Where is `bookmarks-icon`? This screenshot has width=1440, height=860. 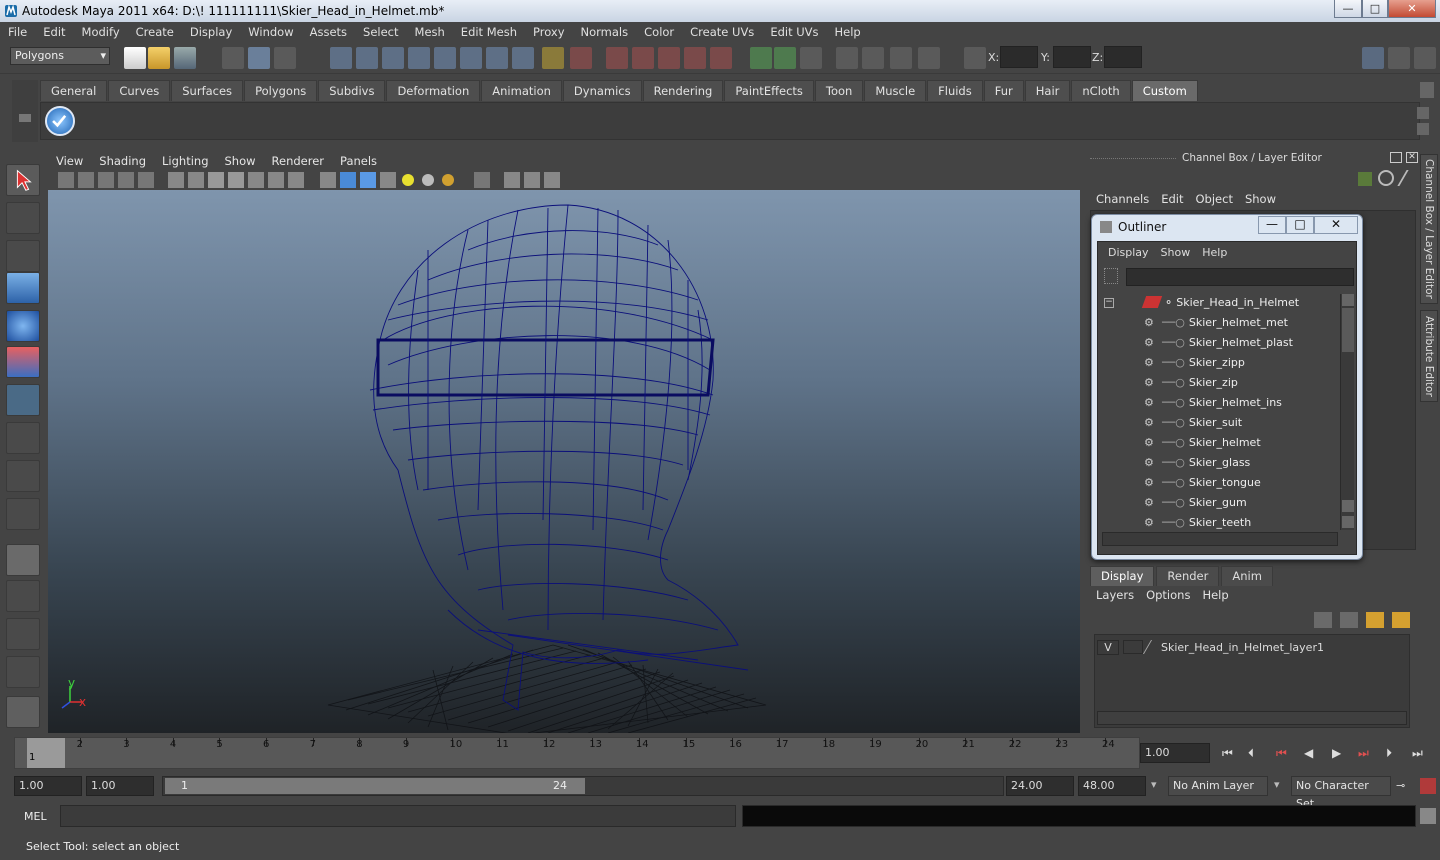 bookmarks-icon is located at coordinates (106, 180).